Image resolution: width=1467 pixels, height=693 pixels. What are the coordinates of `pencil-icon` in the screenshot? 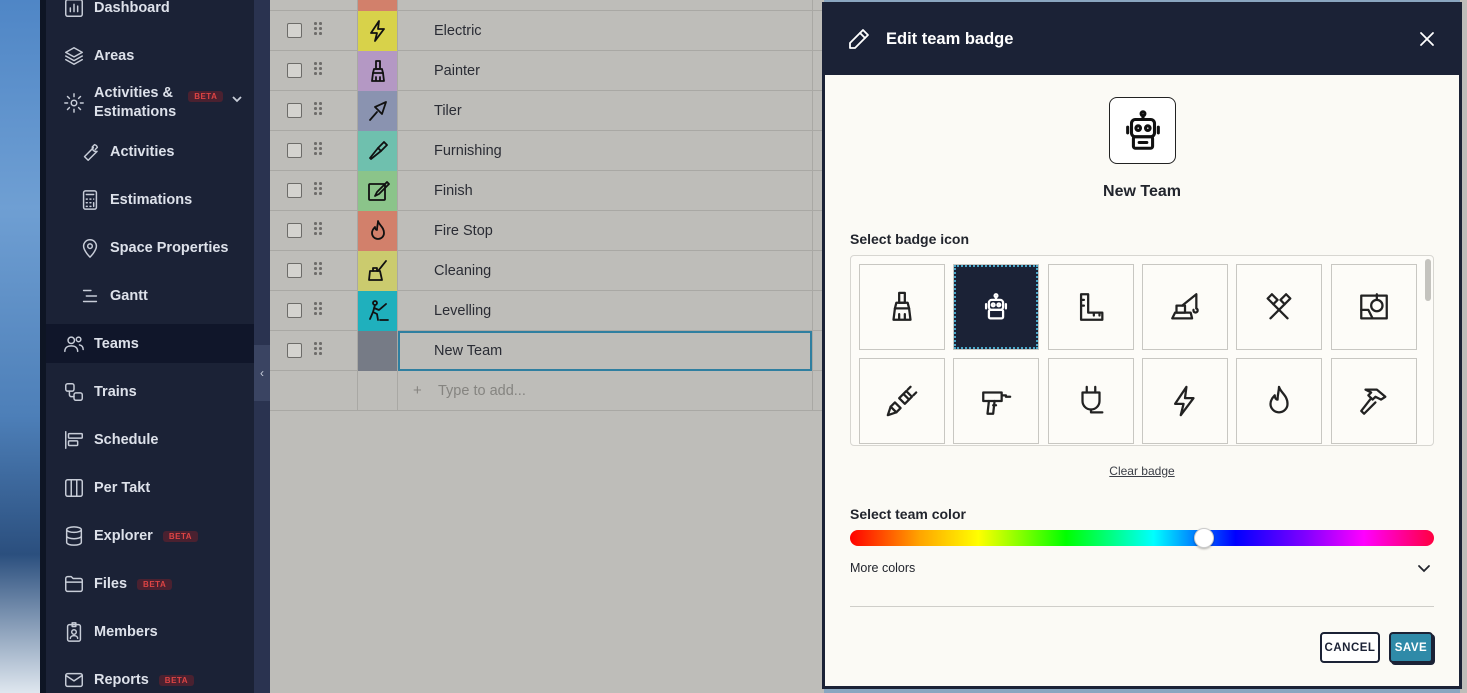 It's located at (859, 39).